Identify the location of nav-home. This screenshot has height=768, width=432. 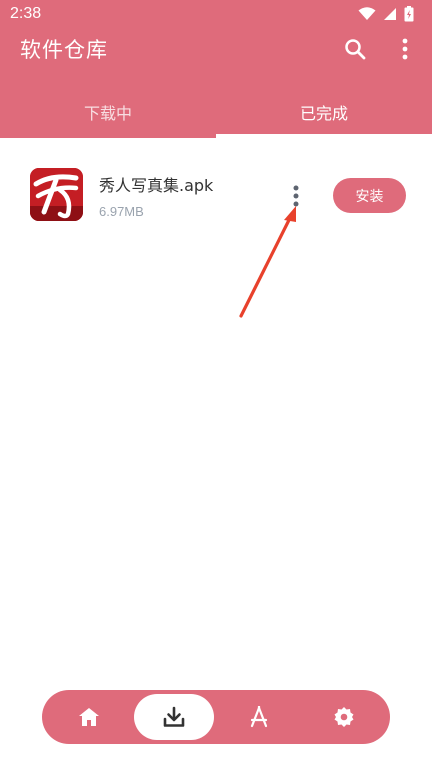
(89, 717).